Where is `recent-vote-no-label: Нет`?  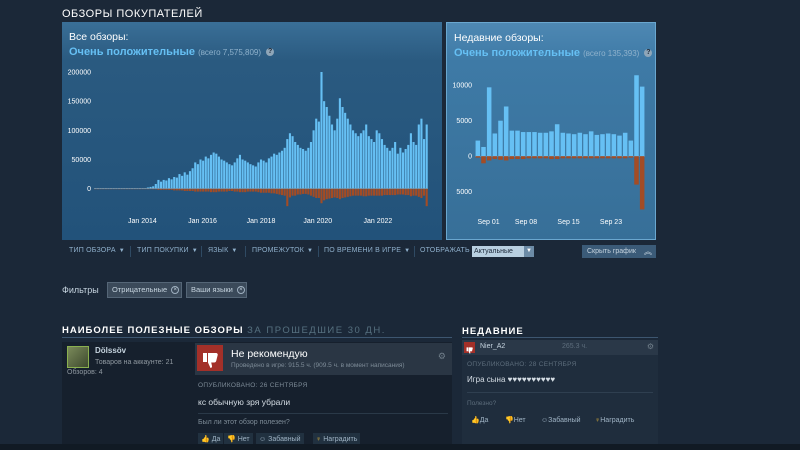 recent-vote-no-label: Нет is located at coordinates (519, 420).